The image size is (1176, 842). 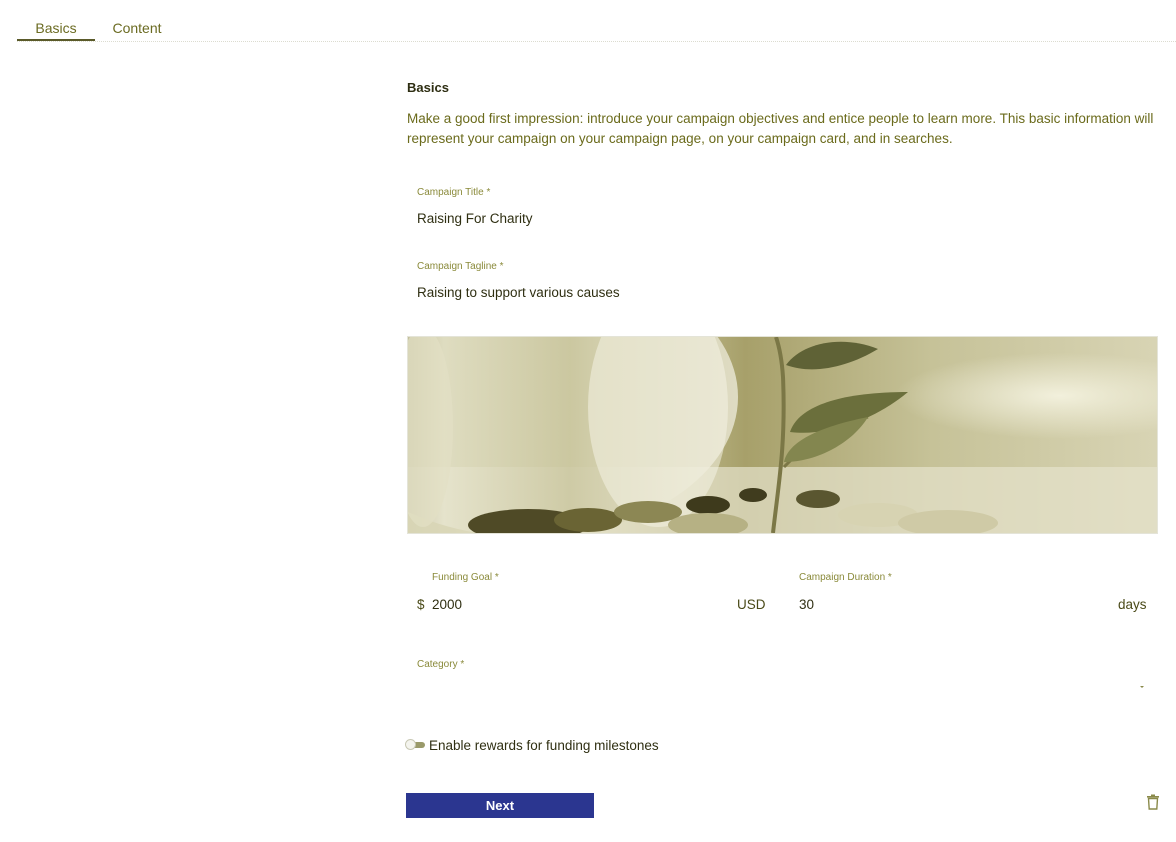 What do you see at coordinates (845, 577) in the screenshot?
I see `campaign-duration-label: Campaign Duration *` at bounding box center [845, 577].